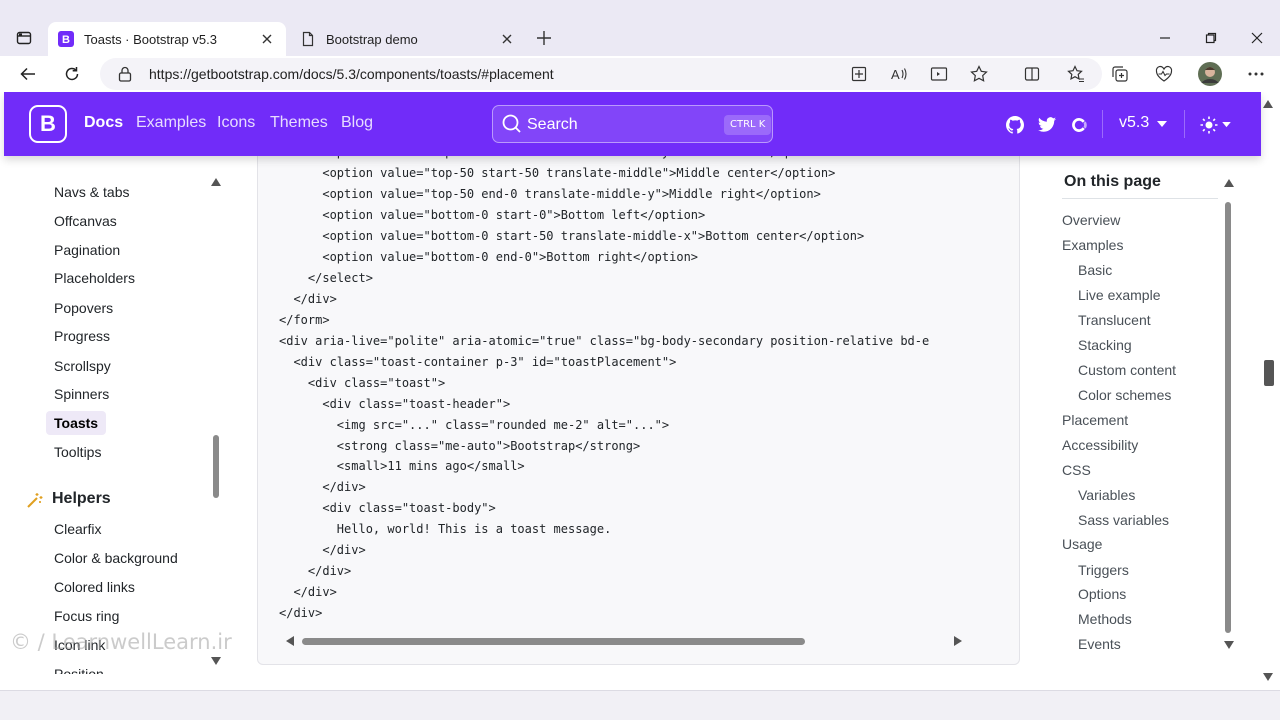 The width and height of the screenshot is (1280, 720). What do you see at coordinates (1229, 183) in the screenshot?
I see `toc-scroll-up-arrow` at bounding box center [1229, 183].